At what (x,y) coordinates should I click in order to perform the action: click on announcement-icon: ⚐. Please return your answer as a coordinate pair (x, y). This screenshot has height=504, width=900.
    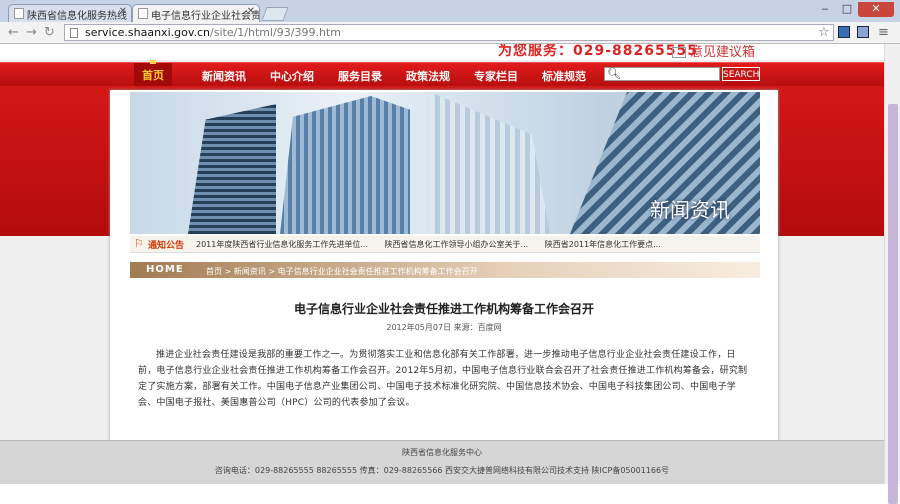
    Looking at the image, I should click on (139, 243).